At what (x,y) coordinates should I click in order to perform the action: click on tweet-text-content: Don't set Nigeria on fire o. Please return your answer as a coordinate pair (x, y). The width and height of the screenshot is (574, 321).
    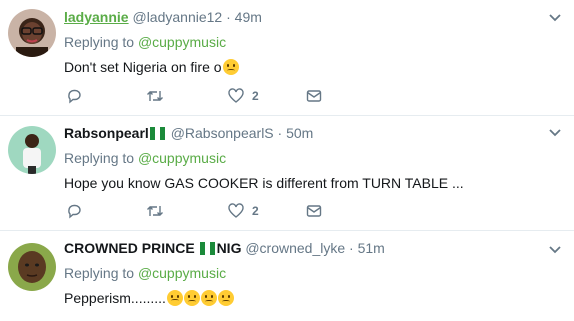
    Looking at the image, I should click on (143, 67).